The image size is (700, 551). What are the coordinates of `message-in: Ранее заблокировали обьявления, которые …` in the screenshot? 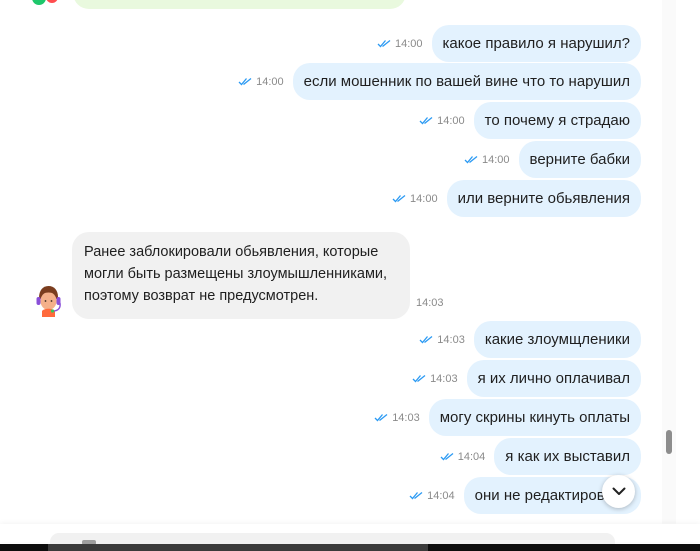 It's located at (237, 275).